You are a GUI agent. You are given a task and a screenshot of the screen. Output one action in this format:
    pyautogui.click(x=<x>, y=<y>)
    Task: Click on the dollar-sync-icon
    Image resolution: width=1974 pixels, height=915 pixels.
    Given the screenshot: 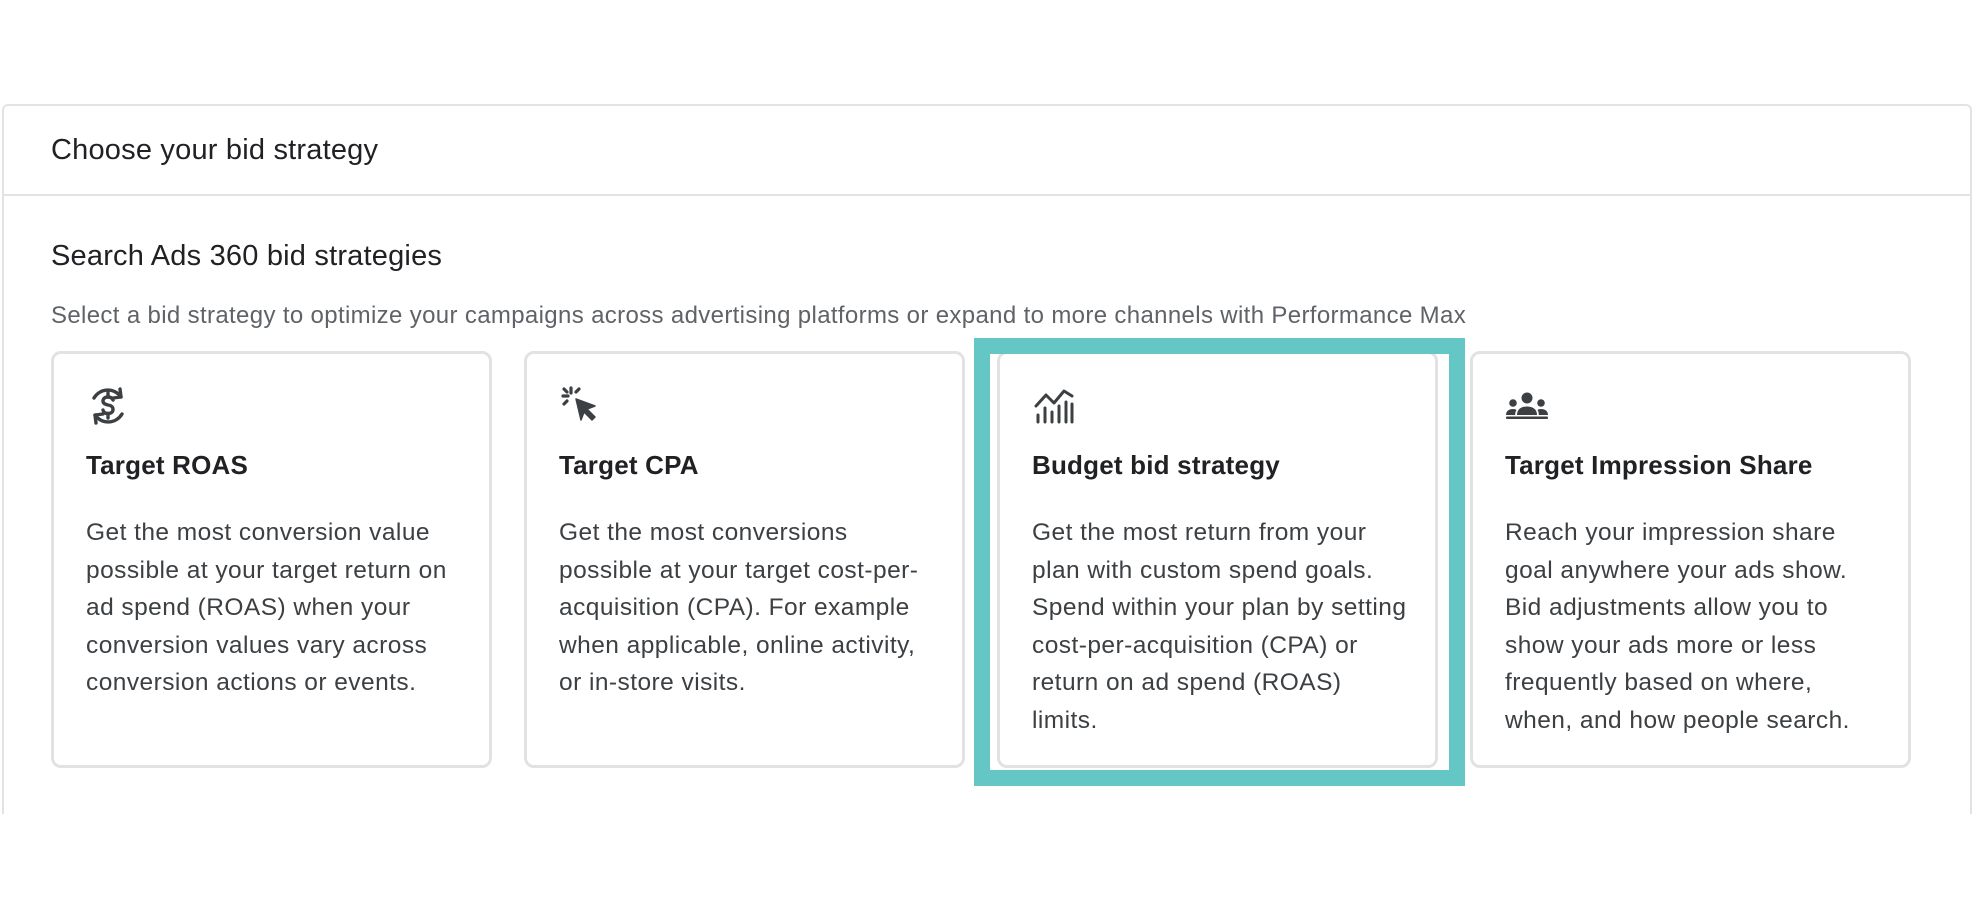 What is the action you would take?
    pyautogui.click(x=108, y=406)
    